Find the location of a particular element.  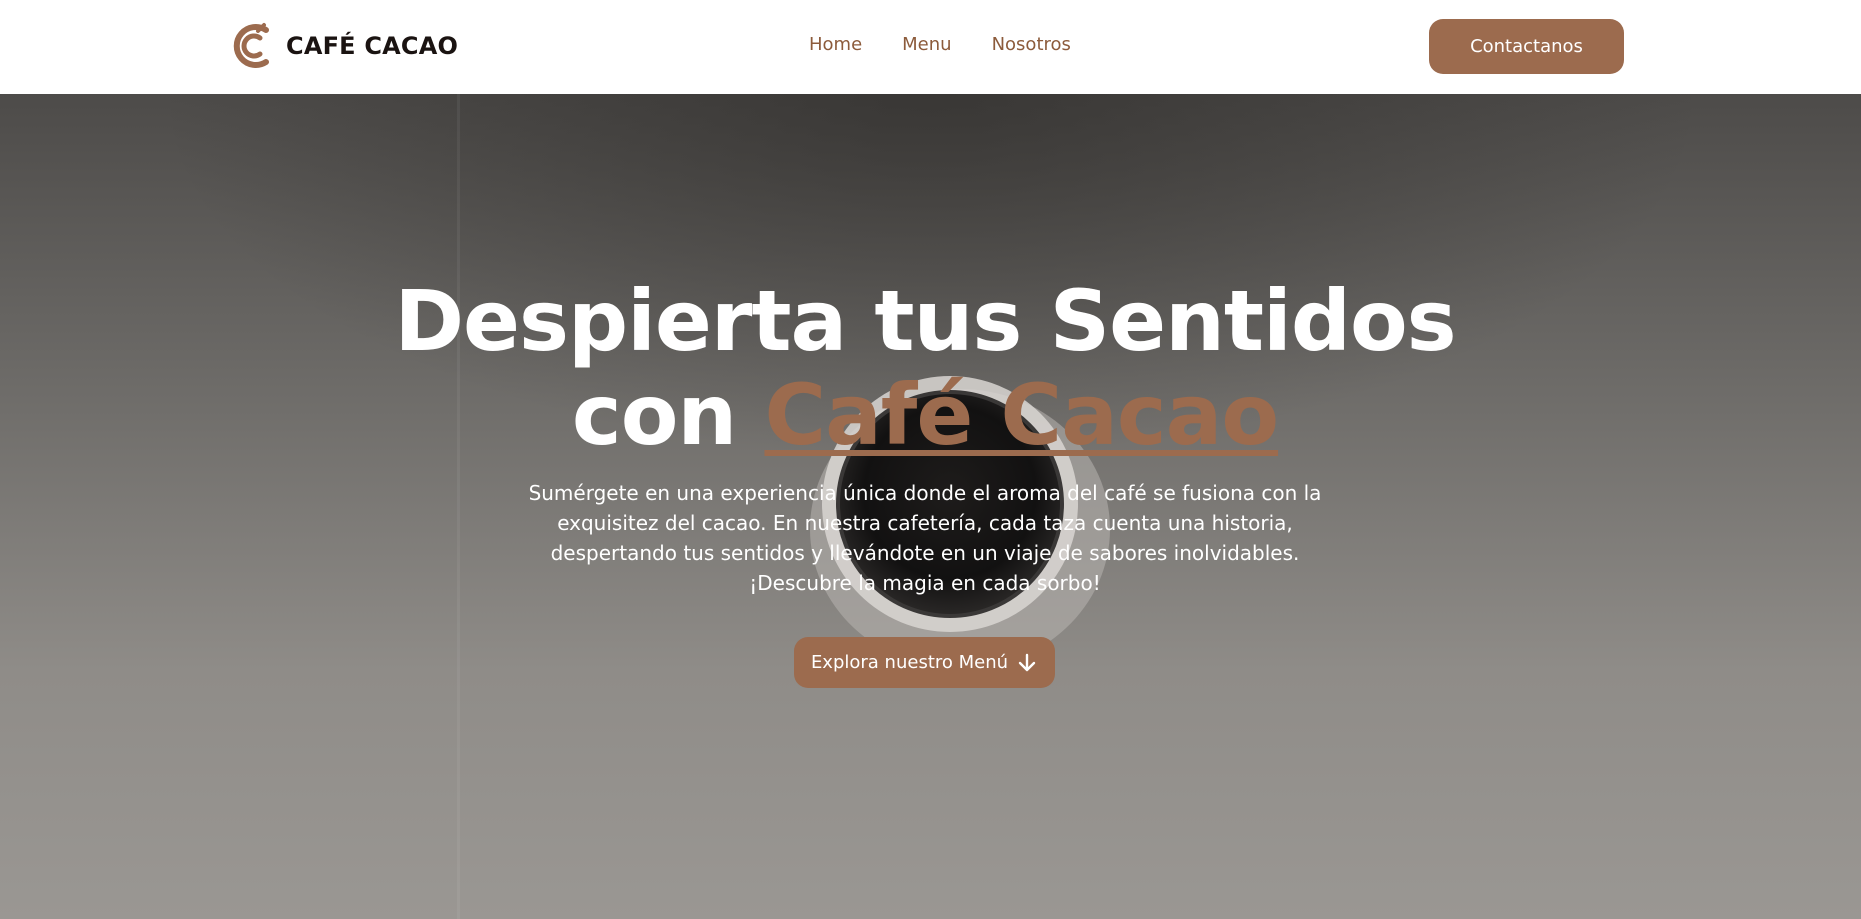

brand-name: CAFÉ CACAO is located at coordinates (372, 46).